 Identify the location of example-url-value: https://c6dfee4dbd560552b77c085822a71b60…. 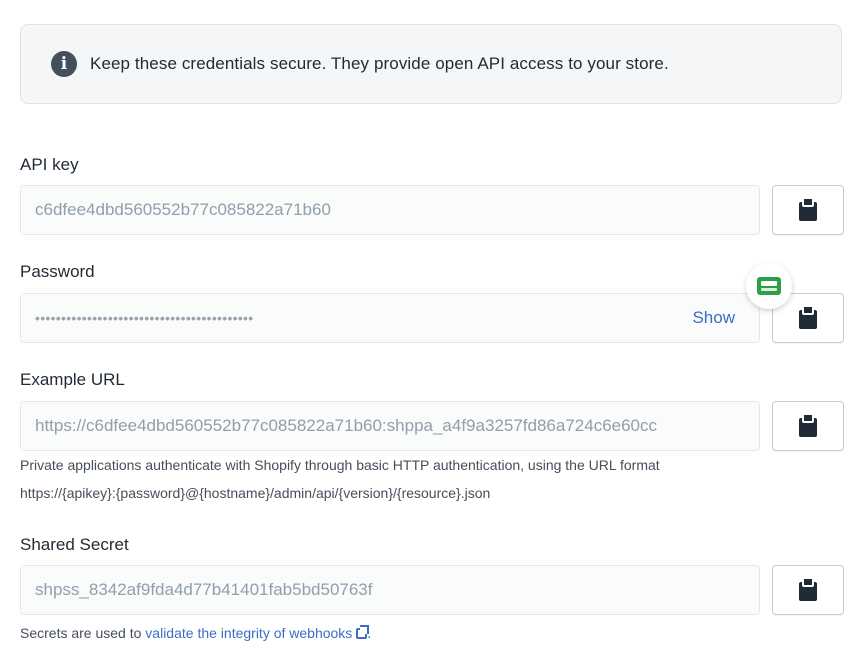
(390, 426).